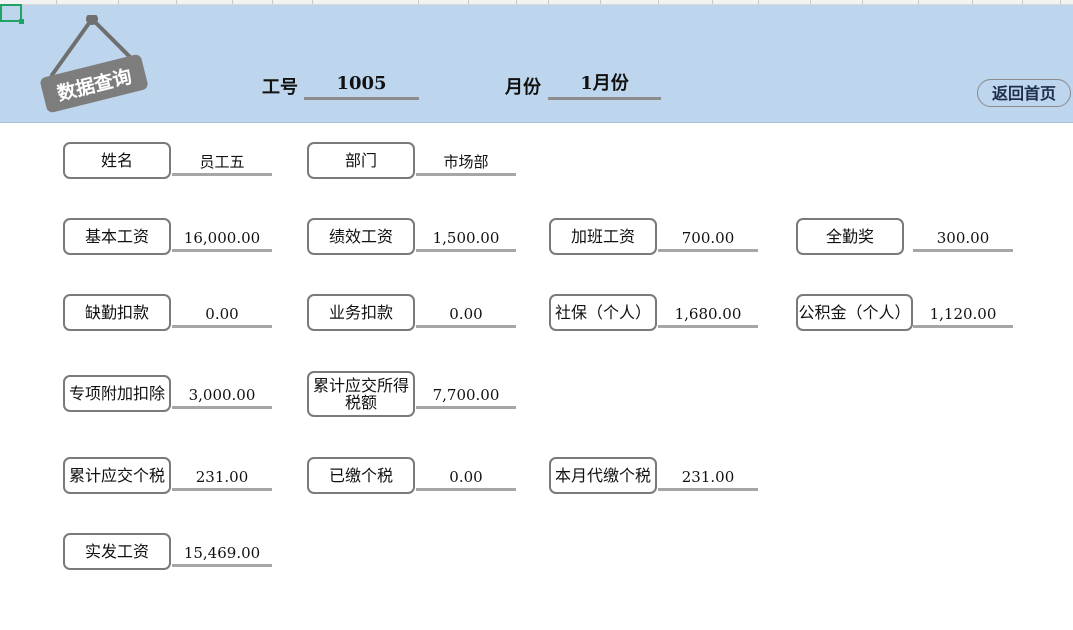 This screenshot has height=630, width=1073. What do you see at coordinates (222, 396) in the screenshot?
I see `field-value-special-deduction: 3,000.00` at bounding box center [222, 396].